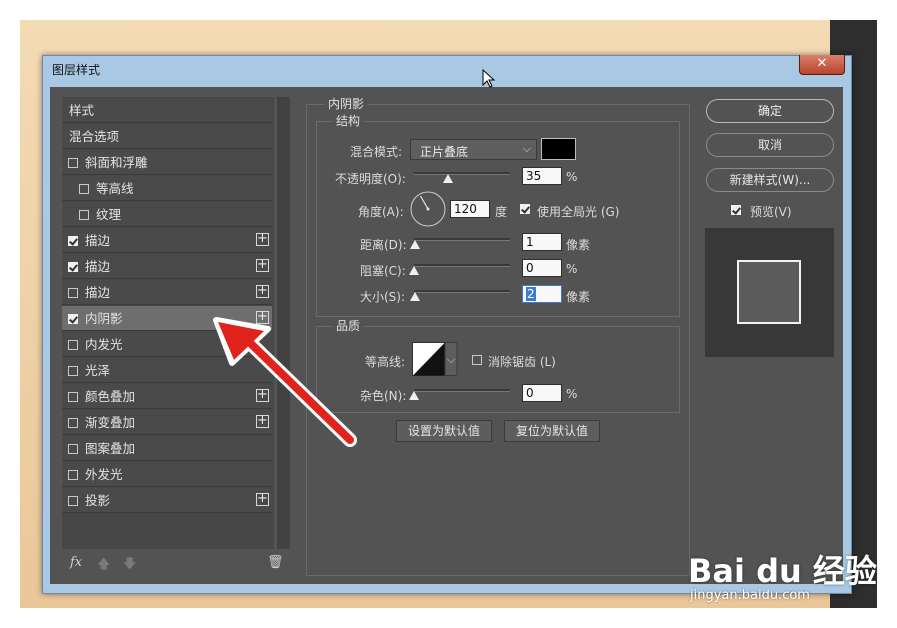 The height and width of the screenshot is (628, 897). What do you see at coordinates (104, 344) in the screenshot?
I see `style-list-item-label: 内发光` at bounding box center [104, 344].